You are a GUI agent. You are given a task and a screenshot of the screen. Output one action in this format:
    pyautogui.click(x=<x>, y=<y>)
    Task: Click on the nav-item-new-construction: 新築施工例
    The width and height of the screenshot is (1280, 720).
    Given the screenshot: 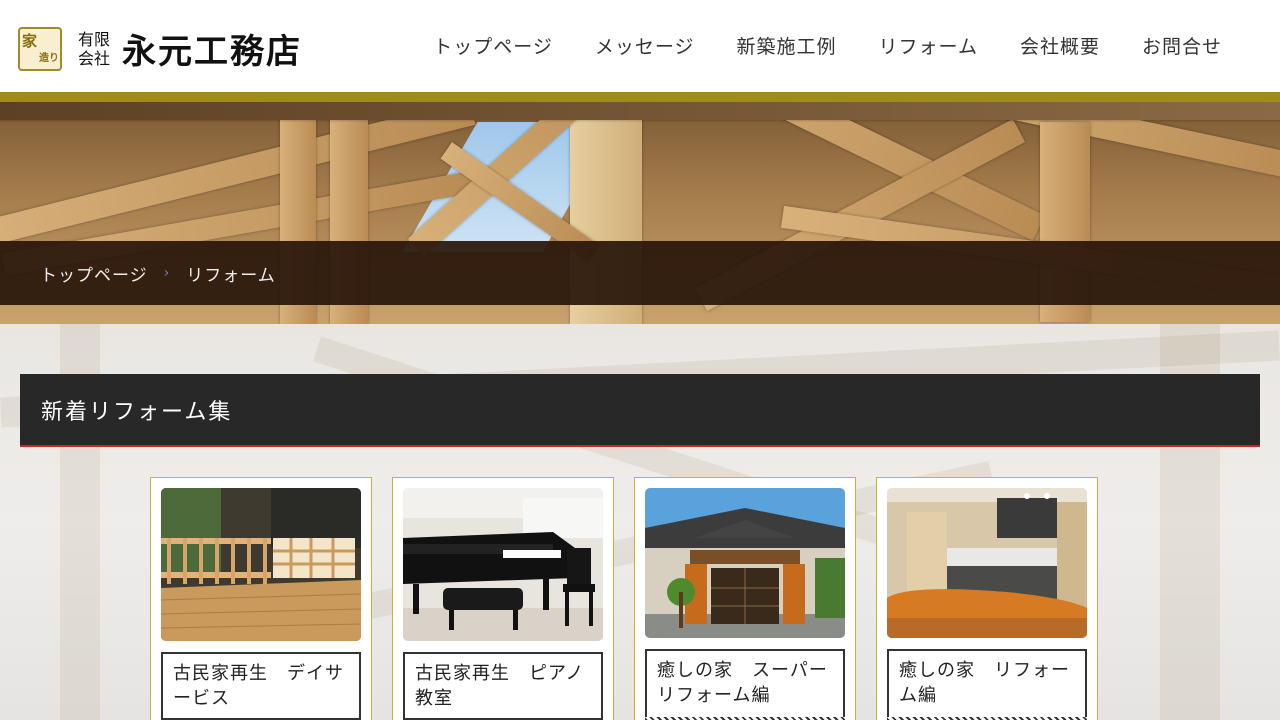 What is the action you would take?
    pyautogui.click(x=787, y=45)
    